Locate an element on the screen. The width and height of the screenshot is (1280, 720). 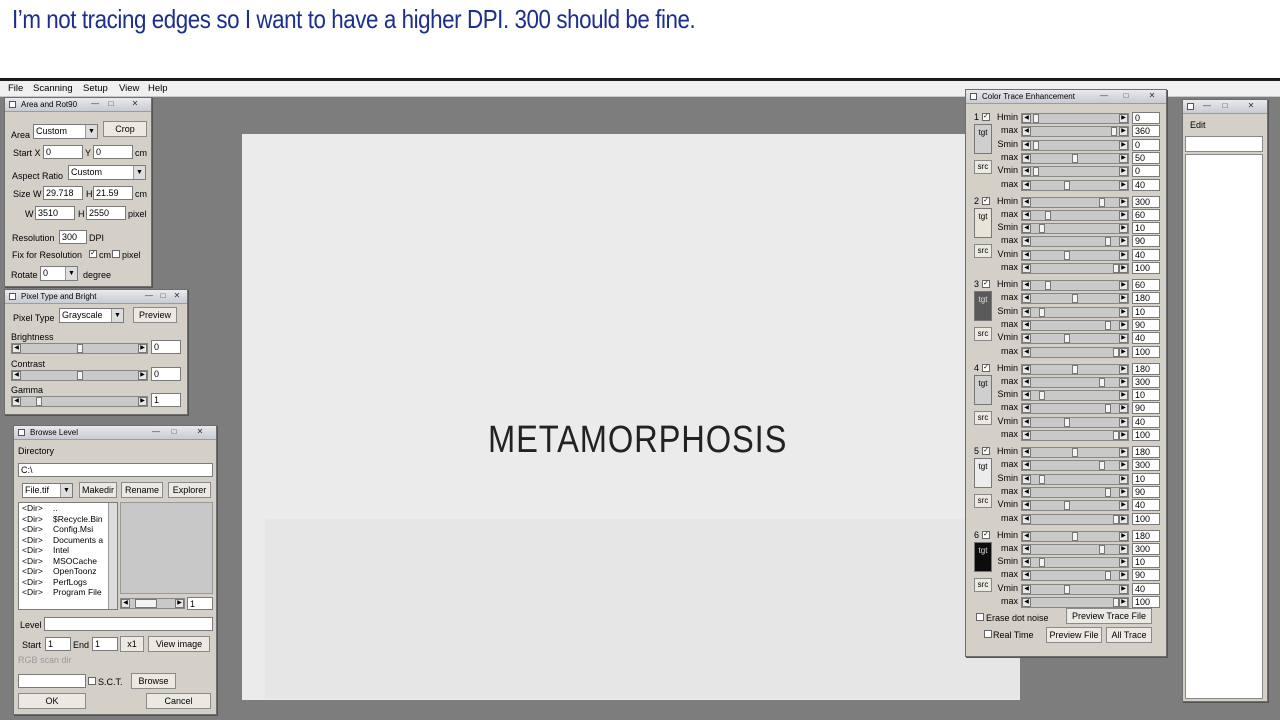
edit-panel-titlebar: — □ ✕ is located at coordinates (1225, 107).